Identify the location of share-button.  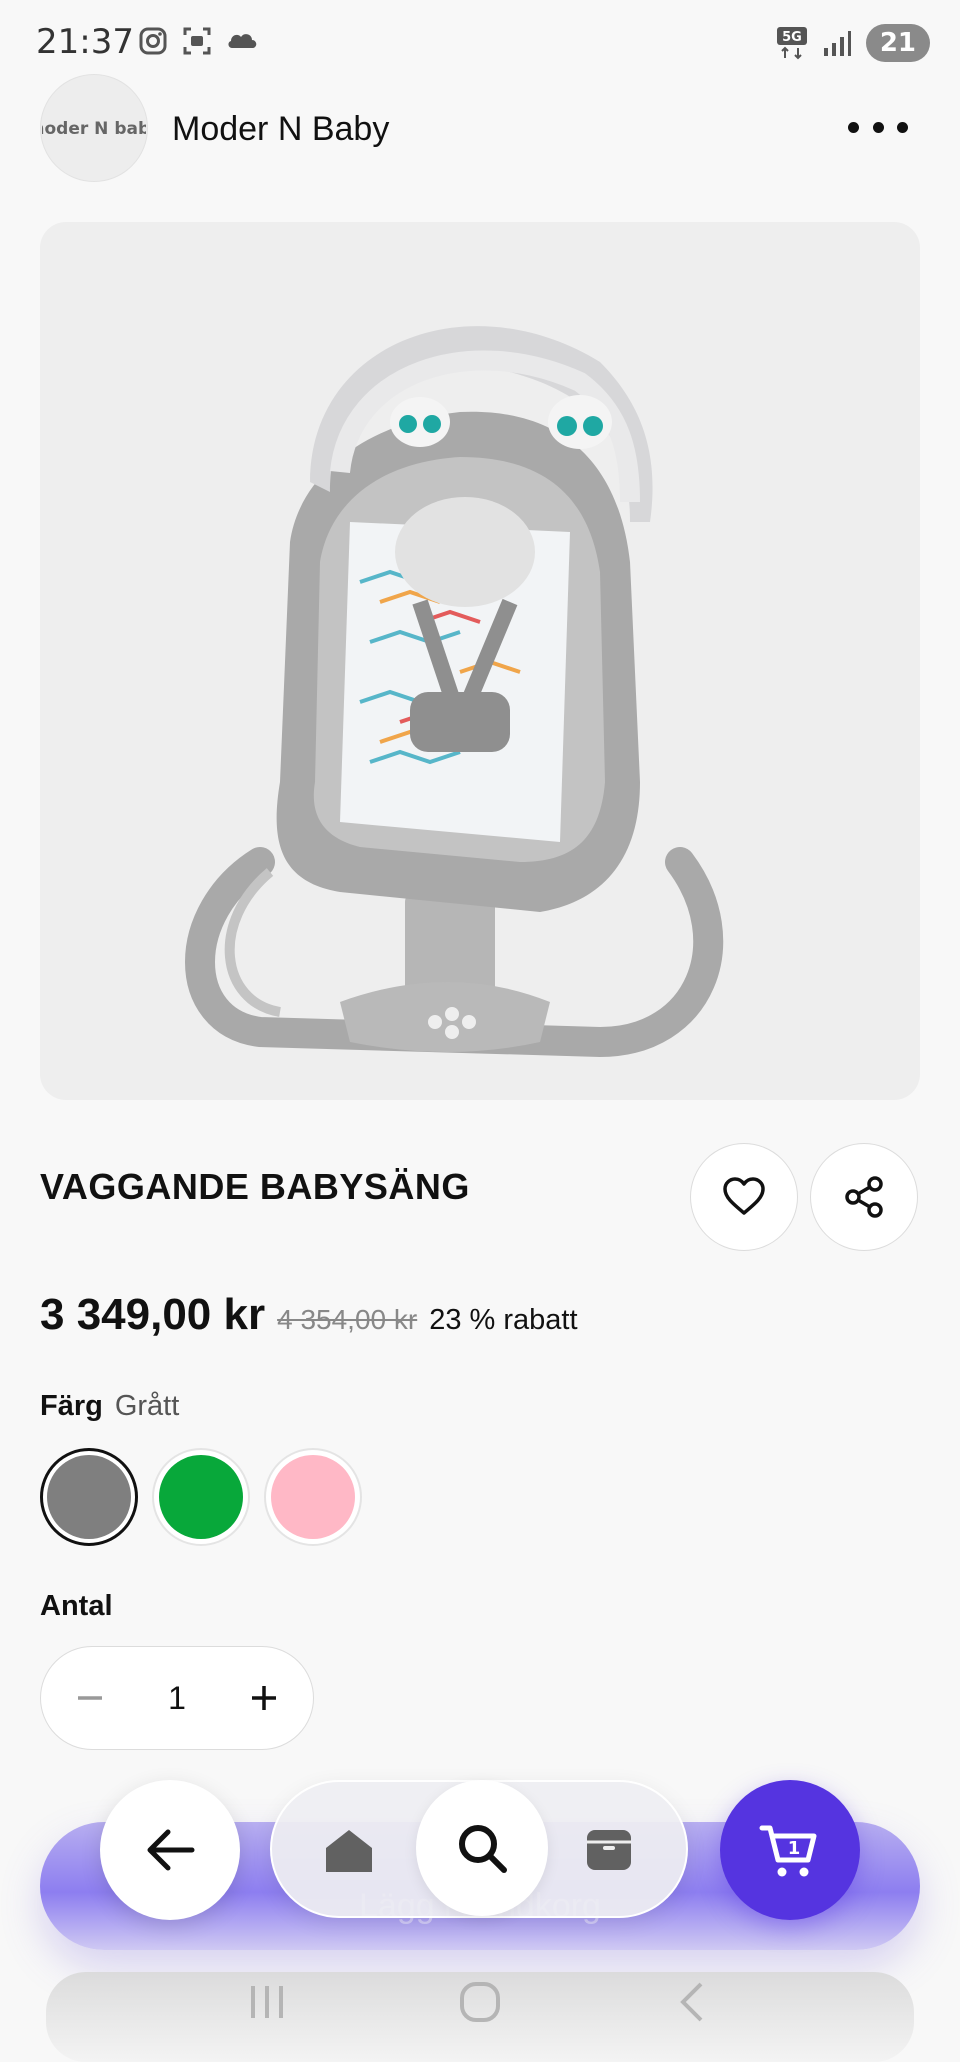
(864, 1197).